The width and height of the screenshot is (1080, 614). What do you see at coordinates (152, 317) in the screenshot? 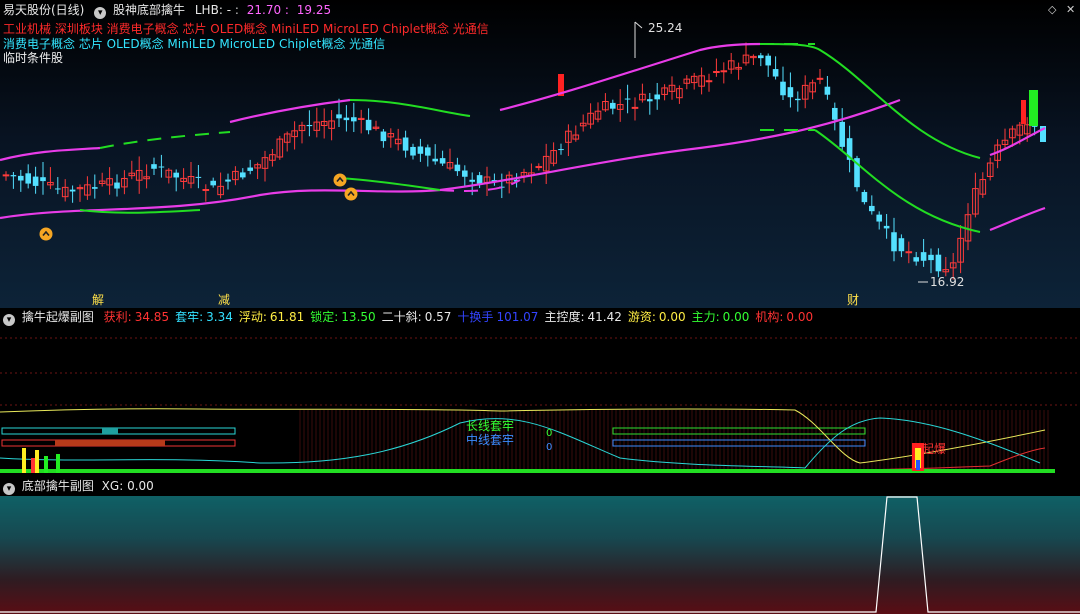
I see `stat-value: 34.85` at bounding box center [152, 317].